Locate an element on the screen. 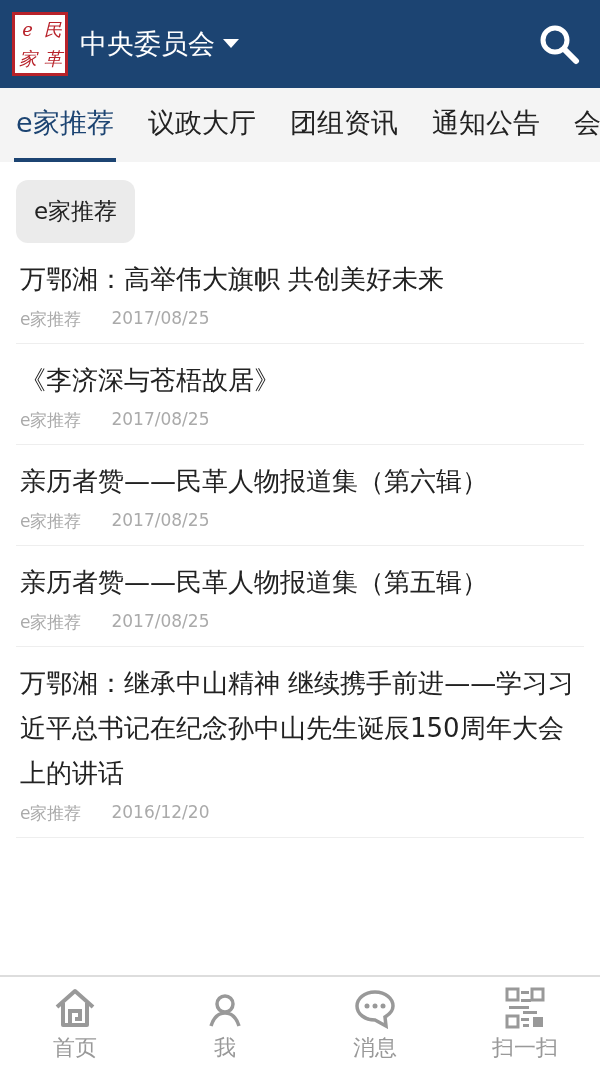 The image size is (600, 1067). logo-icon: e 民 家 革 is located at coordinates (40, 44).